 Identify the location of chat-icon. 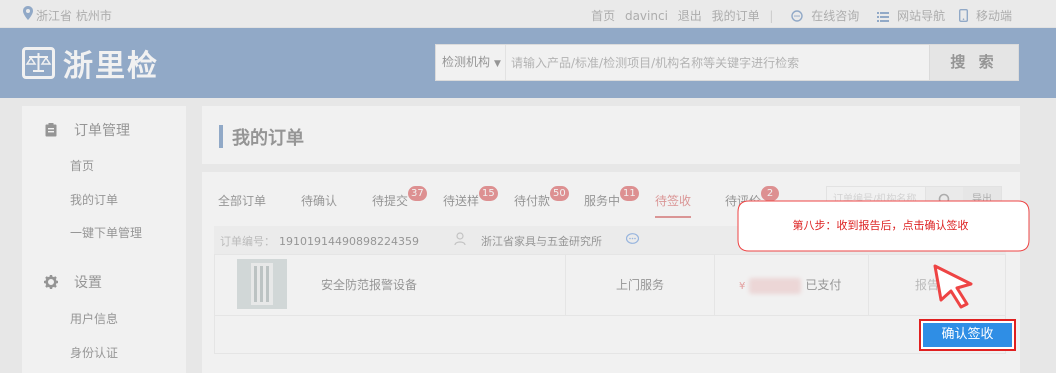
(632, 239).